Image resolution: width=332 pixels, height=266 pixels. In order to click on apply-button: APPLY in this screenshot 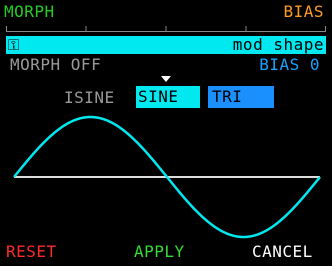, I will do `click(159, 252)`.